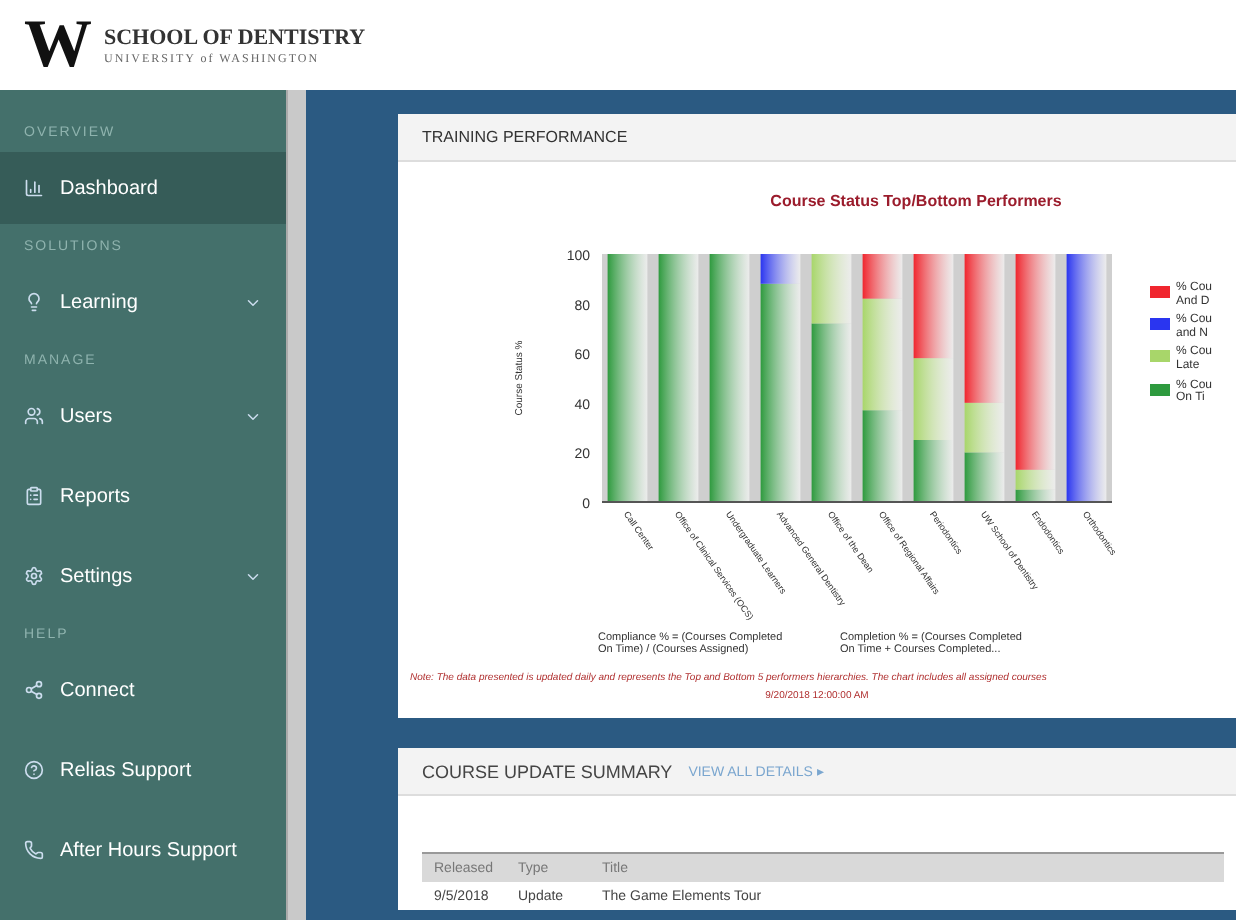 Image resolution: width=1236 pixels, height=920 pixels. I want to click on panel-title: TRAINING PERFORMANCE, so click(525, 137).